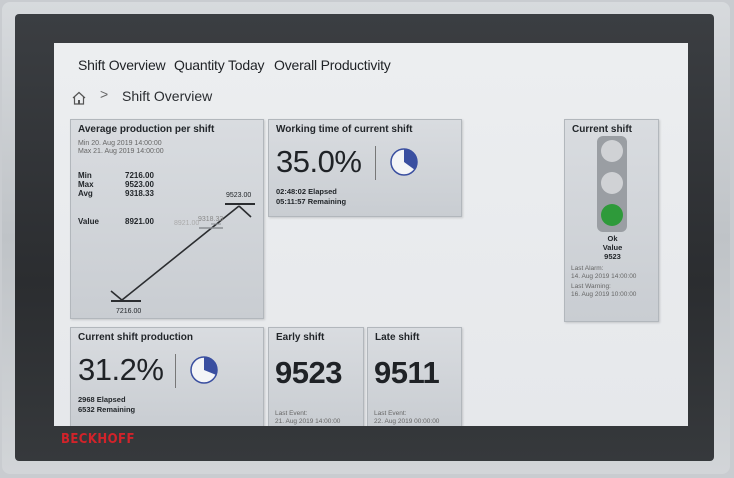  Describe the element at coordinates (602, 129) in the screenshot. I see `card-title: Current shift` at that location.